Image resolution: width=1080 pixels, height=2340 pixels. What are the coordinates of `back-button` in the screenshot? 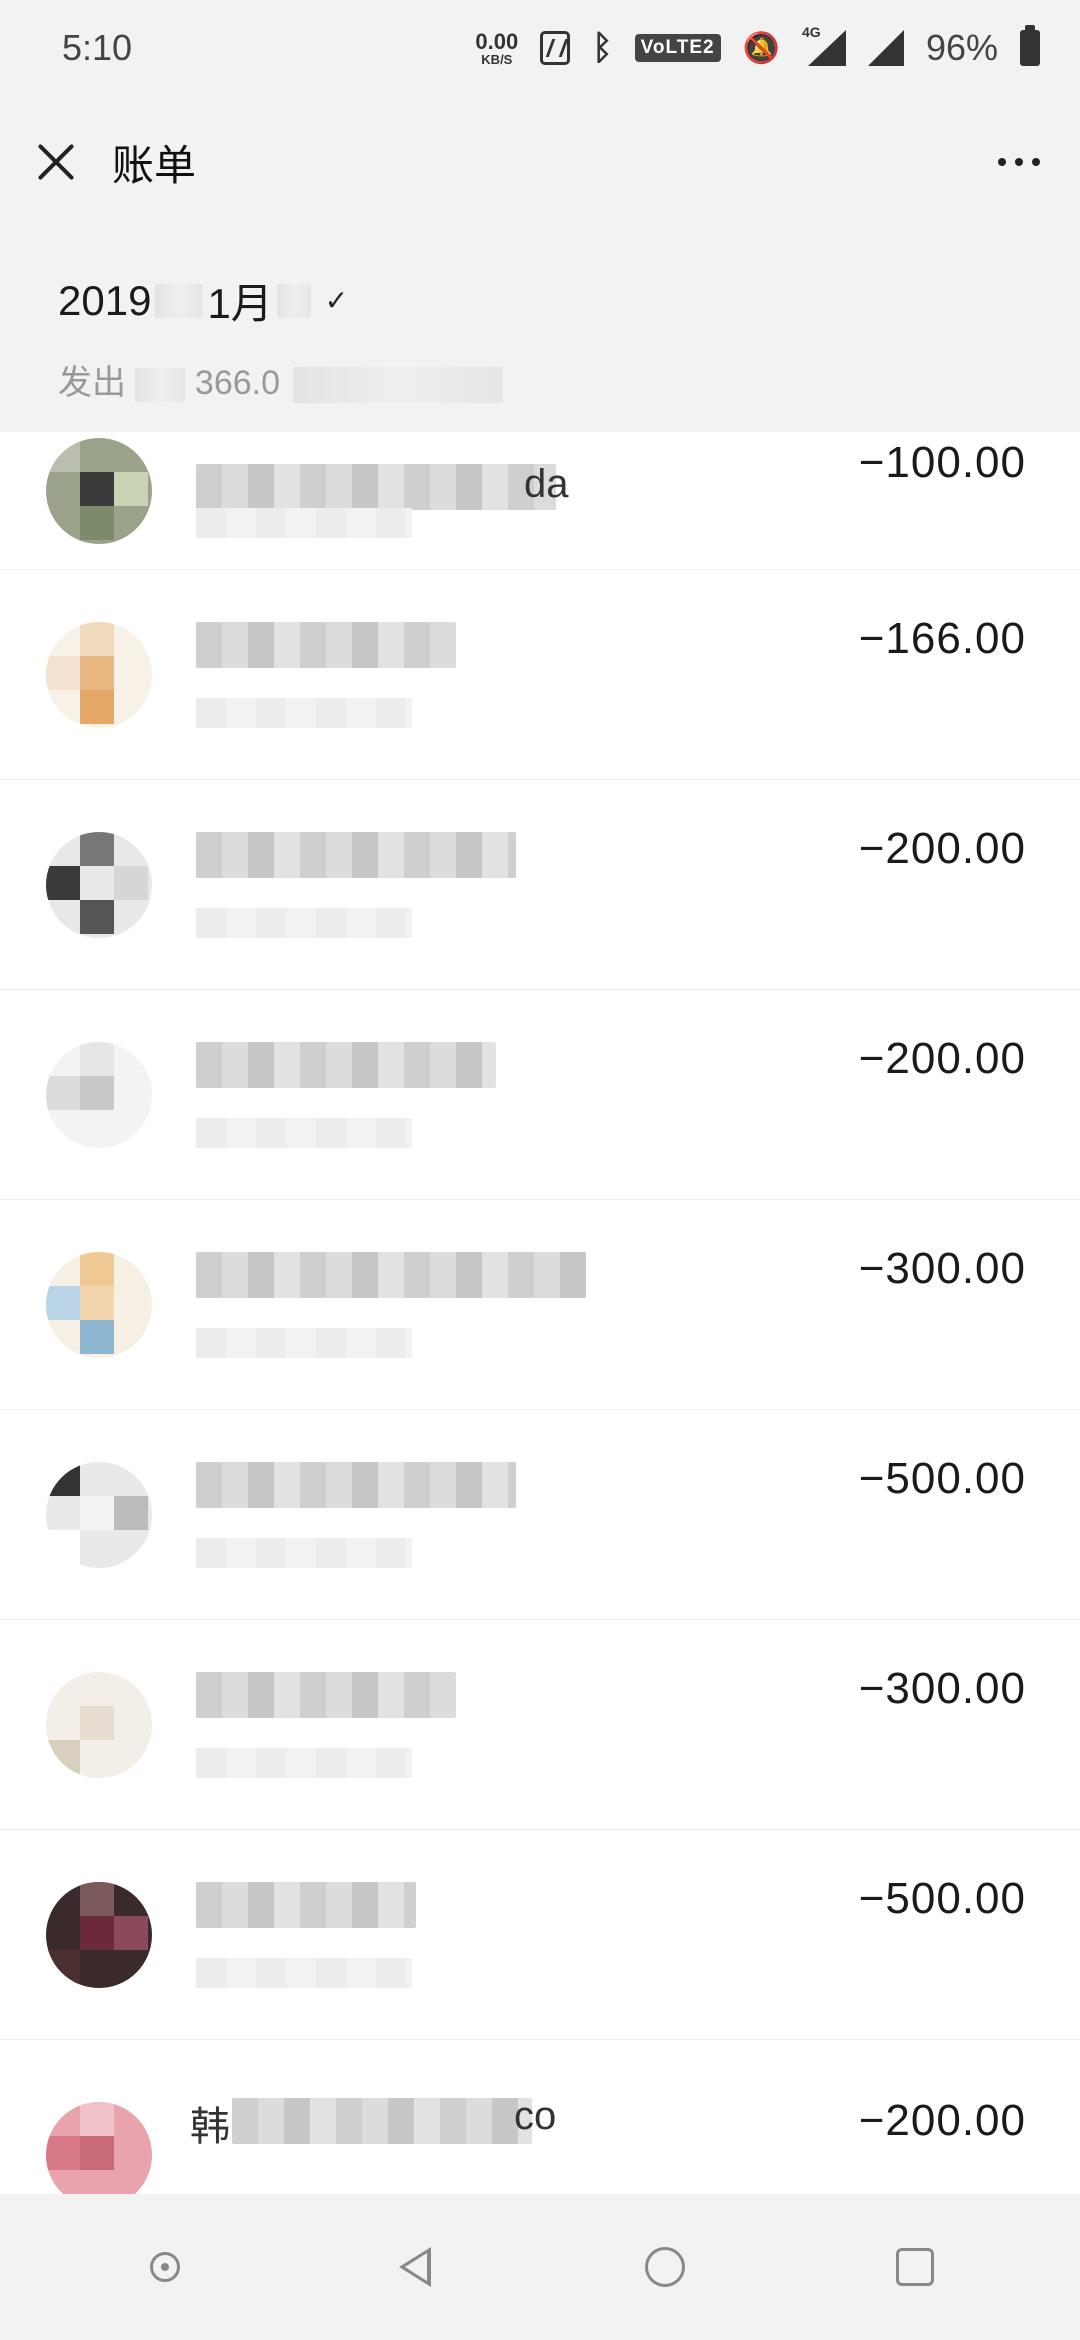 It's located at (415, 2267).